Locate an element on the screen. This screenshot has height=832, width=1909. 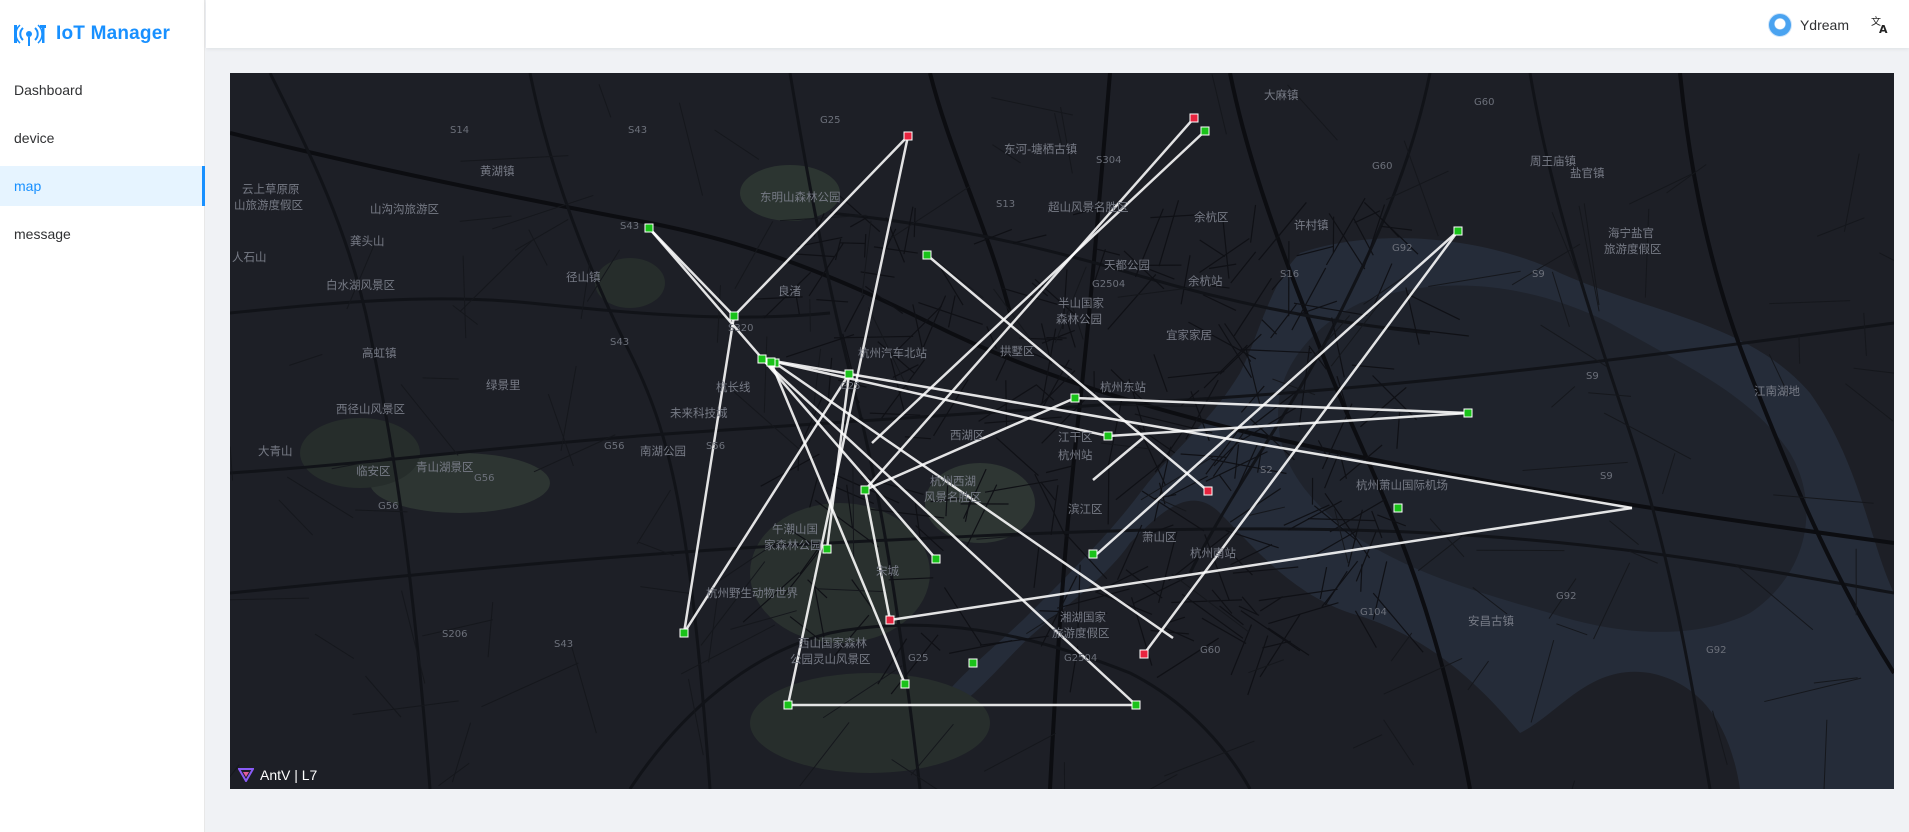
map-place-label: 公园灵山风景区 is located at coordinates (830, 659).